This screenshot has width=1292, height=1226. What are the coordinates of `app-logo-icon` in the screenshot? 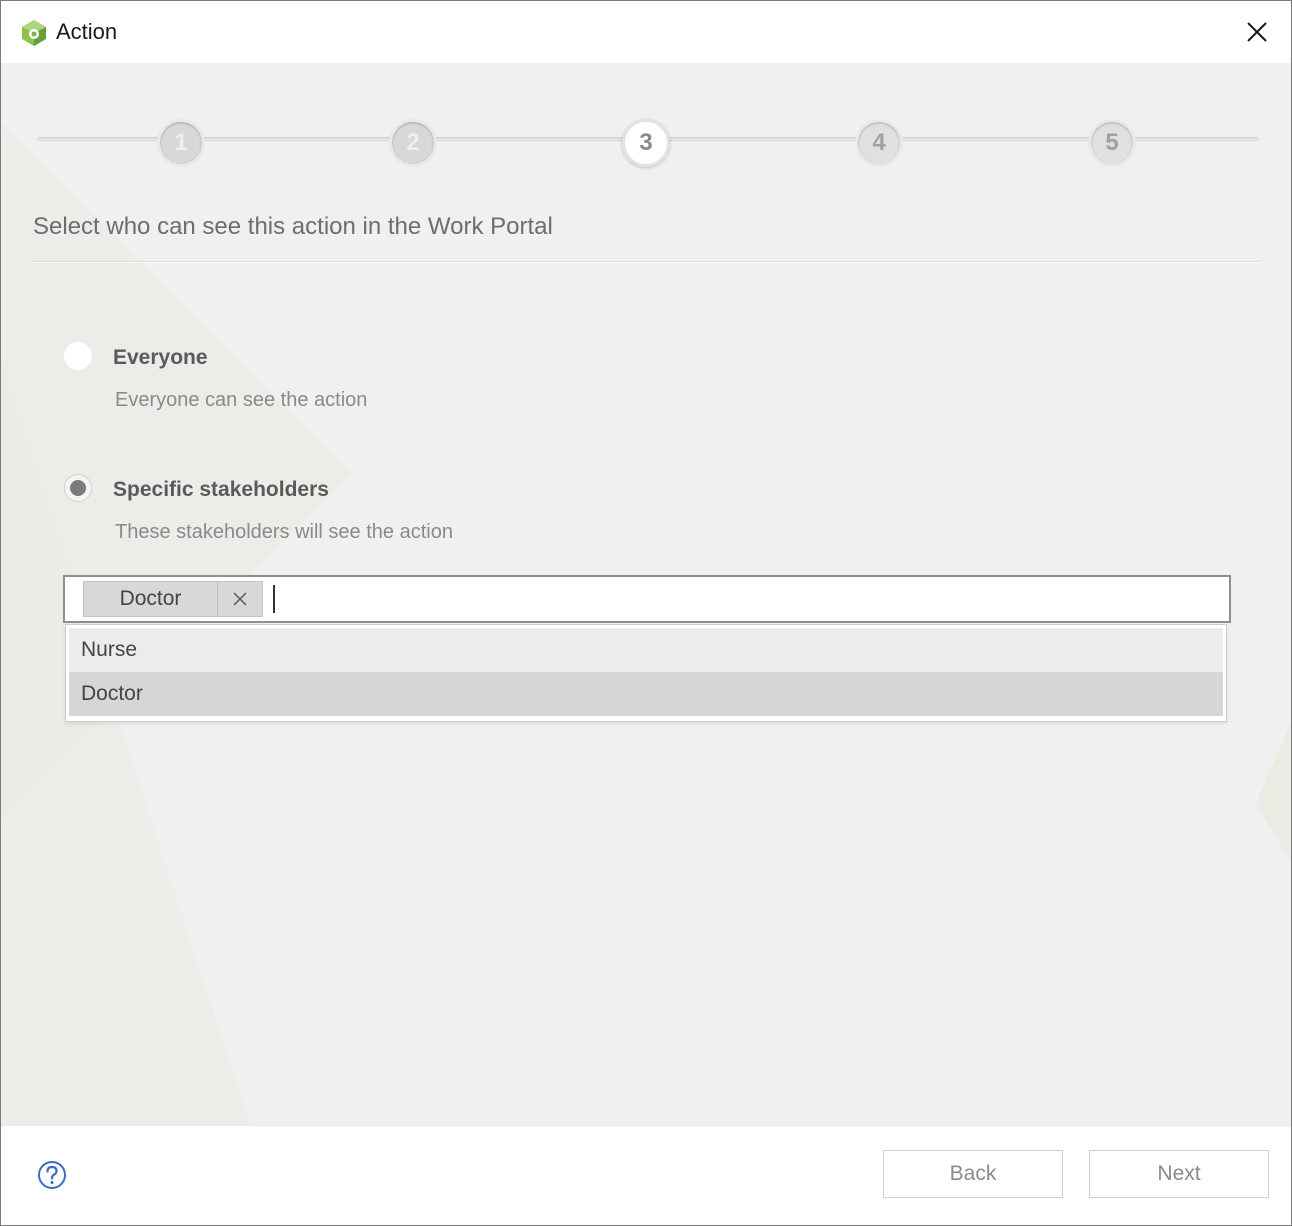 It's located at (34, 33).